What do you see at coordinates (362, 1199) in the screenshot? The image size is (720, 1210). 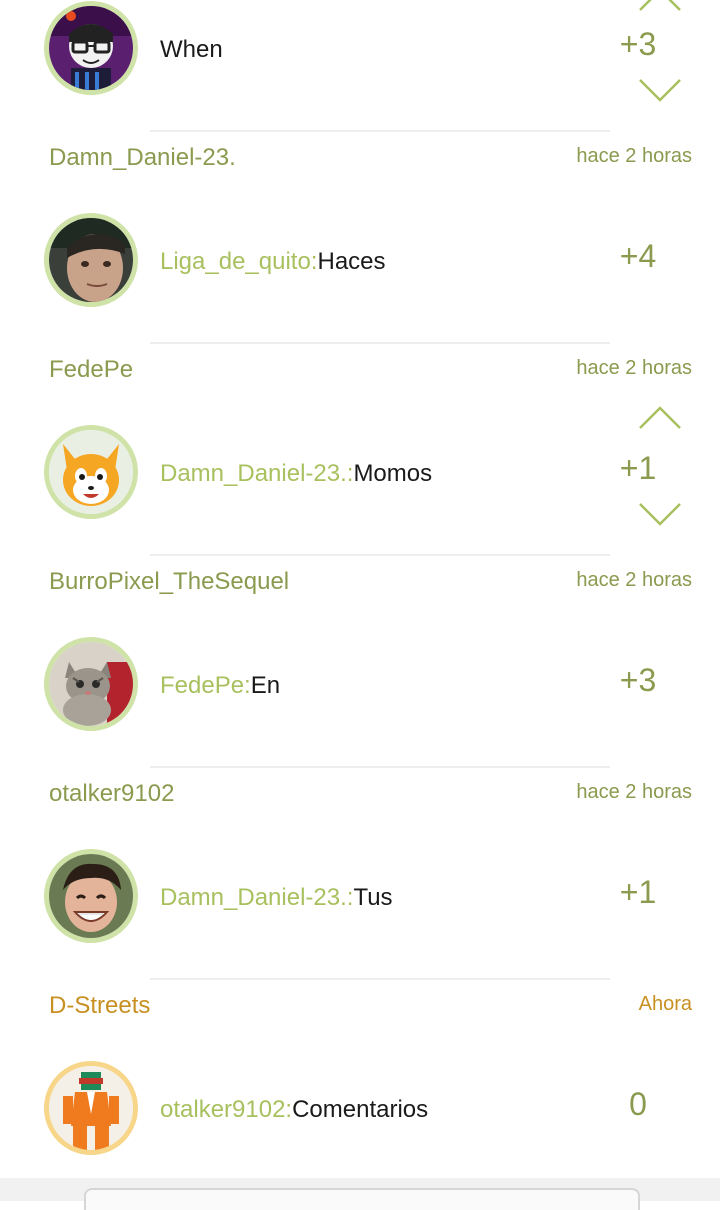 I see `comment-input` at bounding box center [362, 1199].